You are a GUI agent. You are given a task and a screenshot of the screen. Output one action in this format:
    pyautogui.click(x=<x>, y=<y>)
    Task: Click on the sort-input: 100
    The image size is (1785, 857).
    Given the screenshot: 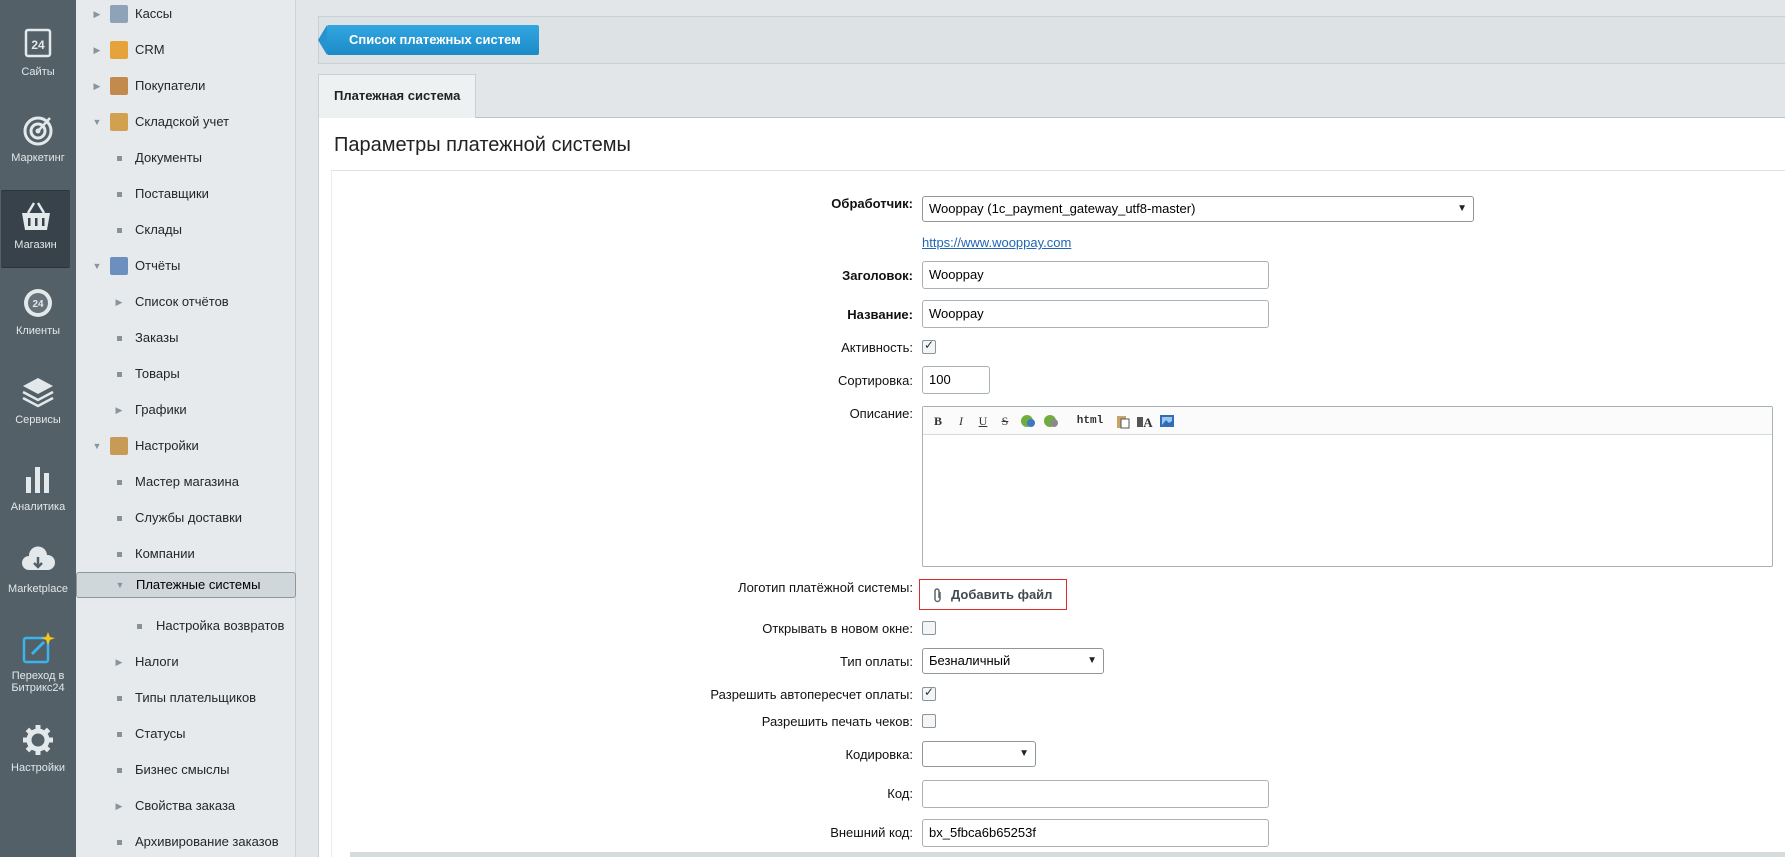 What is the action you would take?
    pyautogui.click(x=956, y=380)
    